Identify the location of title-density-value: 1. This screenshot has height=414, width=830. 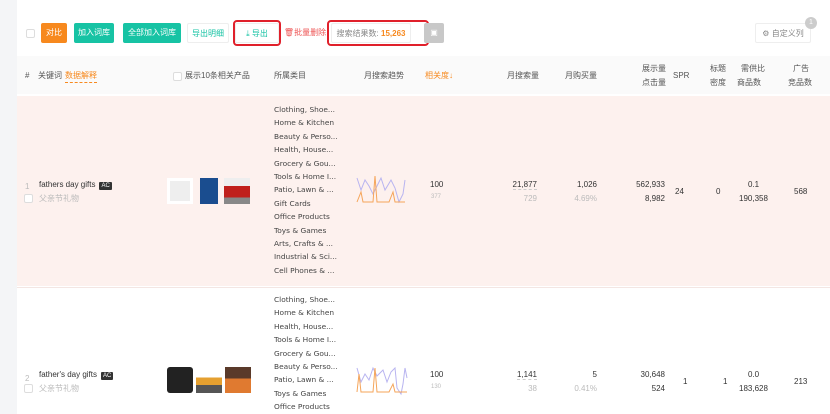
(725, 381).